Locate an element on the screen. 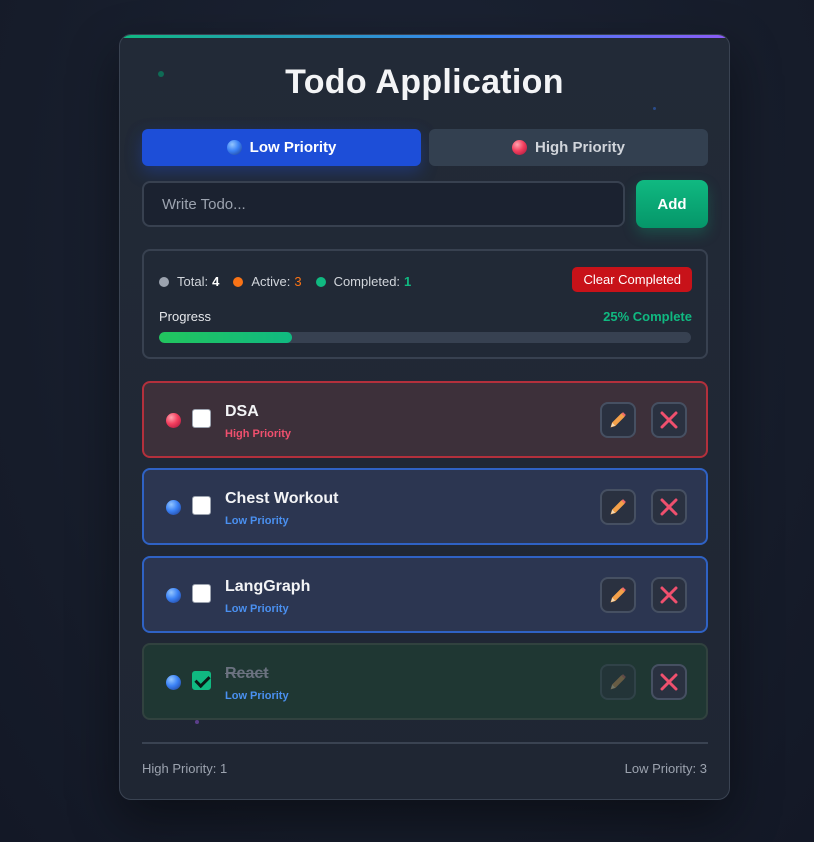 The image size is (814, 842). todo-title: DSA is located at coordinates (242, 411).